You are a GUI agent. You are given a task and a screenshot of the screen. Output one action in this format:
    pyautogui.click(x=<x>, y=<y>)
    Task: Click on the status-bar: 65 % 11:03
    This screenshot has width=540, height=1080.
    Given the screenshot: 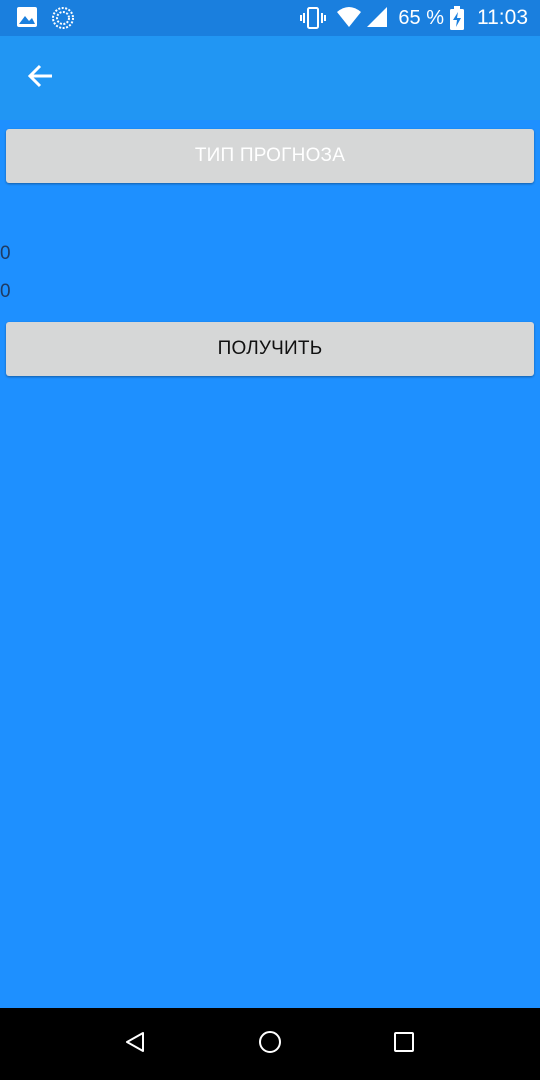 What is the action you would take?
    pyautogui.click(x=270, y=18)
    